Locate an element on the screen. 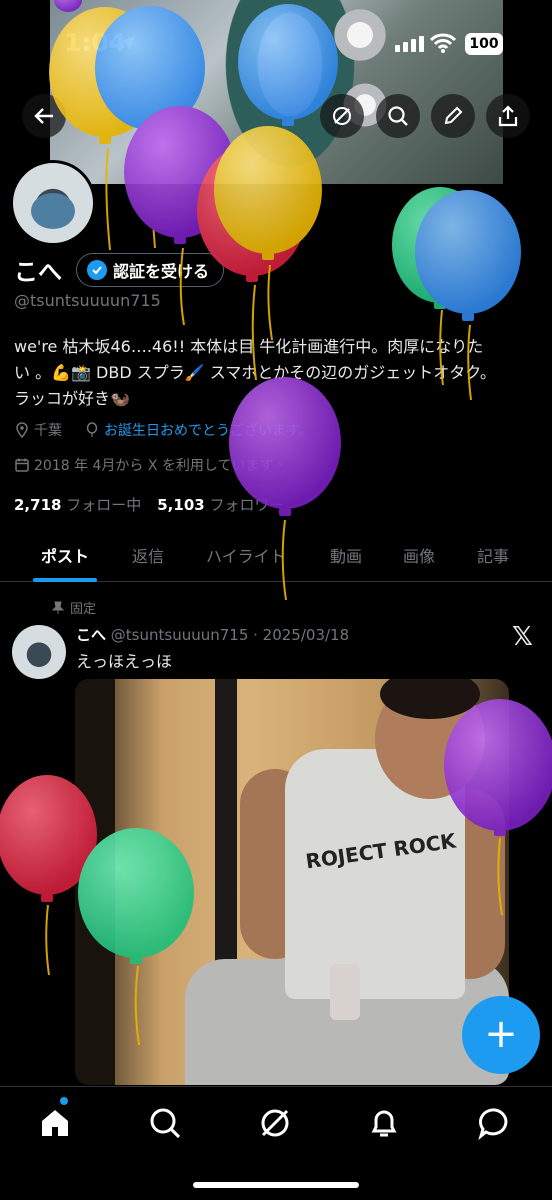 The image size is (552, 1200). balloon-icon is located at coordinates (92, 429).